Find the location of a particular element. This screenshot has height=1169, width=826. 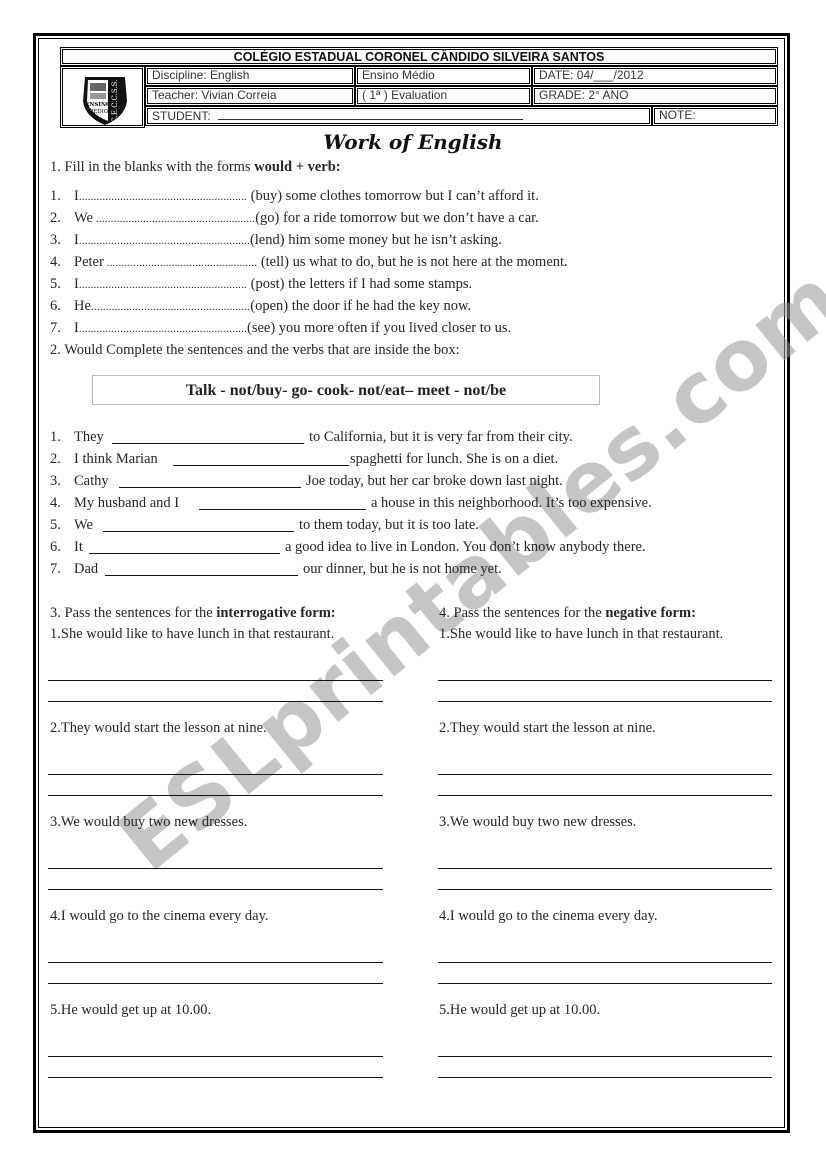

item-text-before: Dad is located at coordinates (86, 569).